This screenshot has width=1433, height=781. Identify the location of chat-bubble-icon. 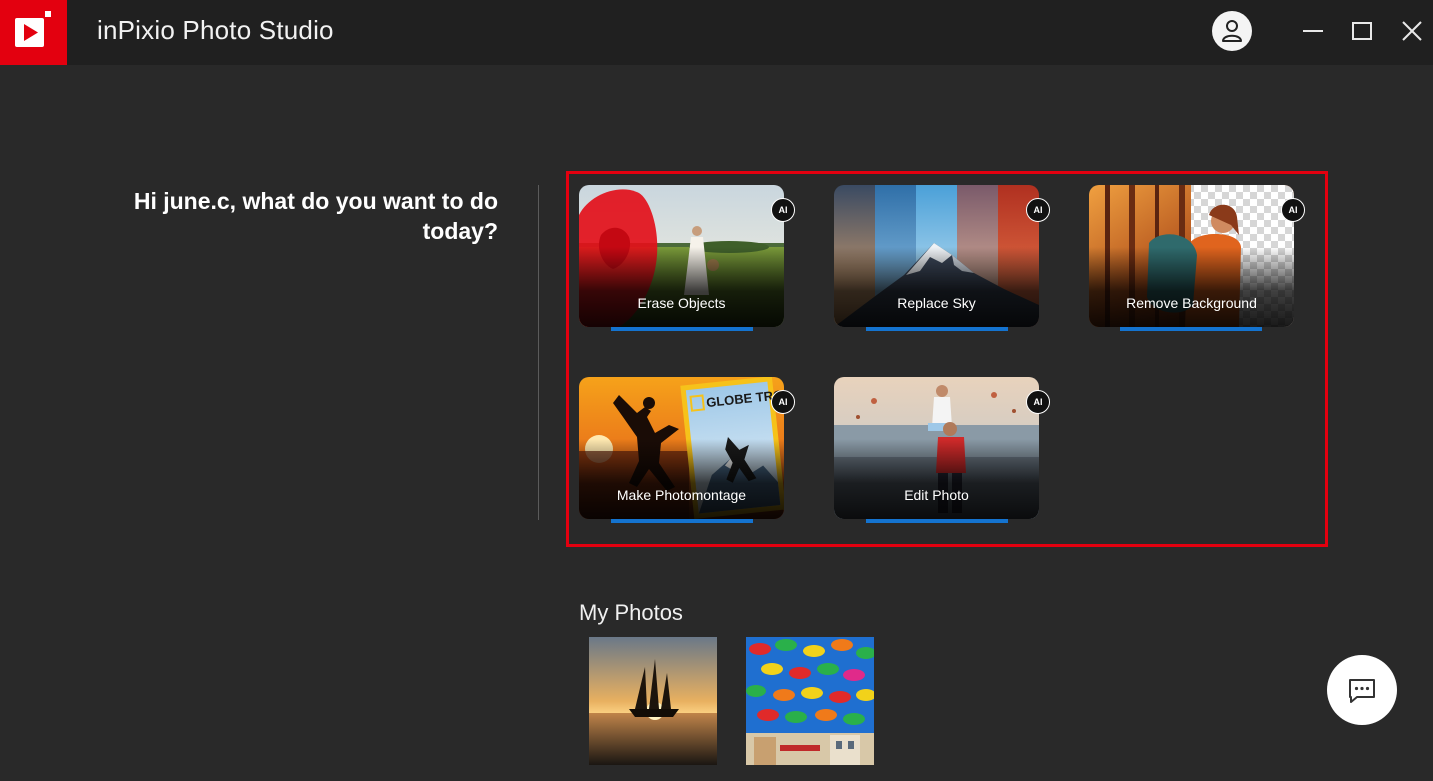
(1362, 691).